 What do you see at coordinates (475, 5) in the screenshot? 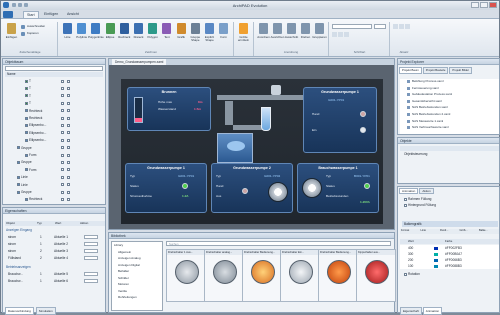
I see `minimize-button` at bounding box center [475, 5].